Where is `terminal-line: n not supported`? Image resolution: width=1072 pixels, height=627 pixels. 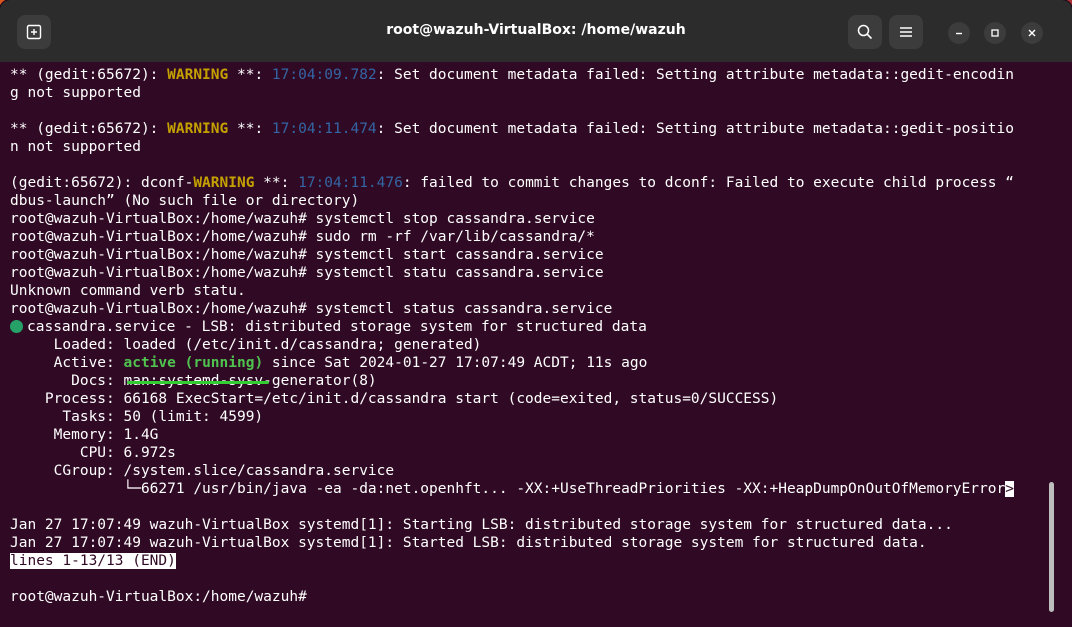 terminal-line: n not supported is located at coordinates (75, 147).